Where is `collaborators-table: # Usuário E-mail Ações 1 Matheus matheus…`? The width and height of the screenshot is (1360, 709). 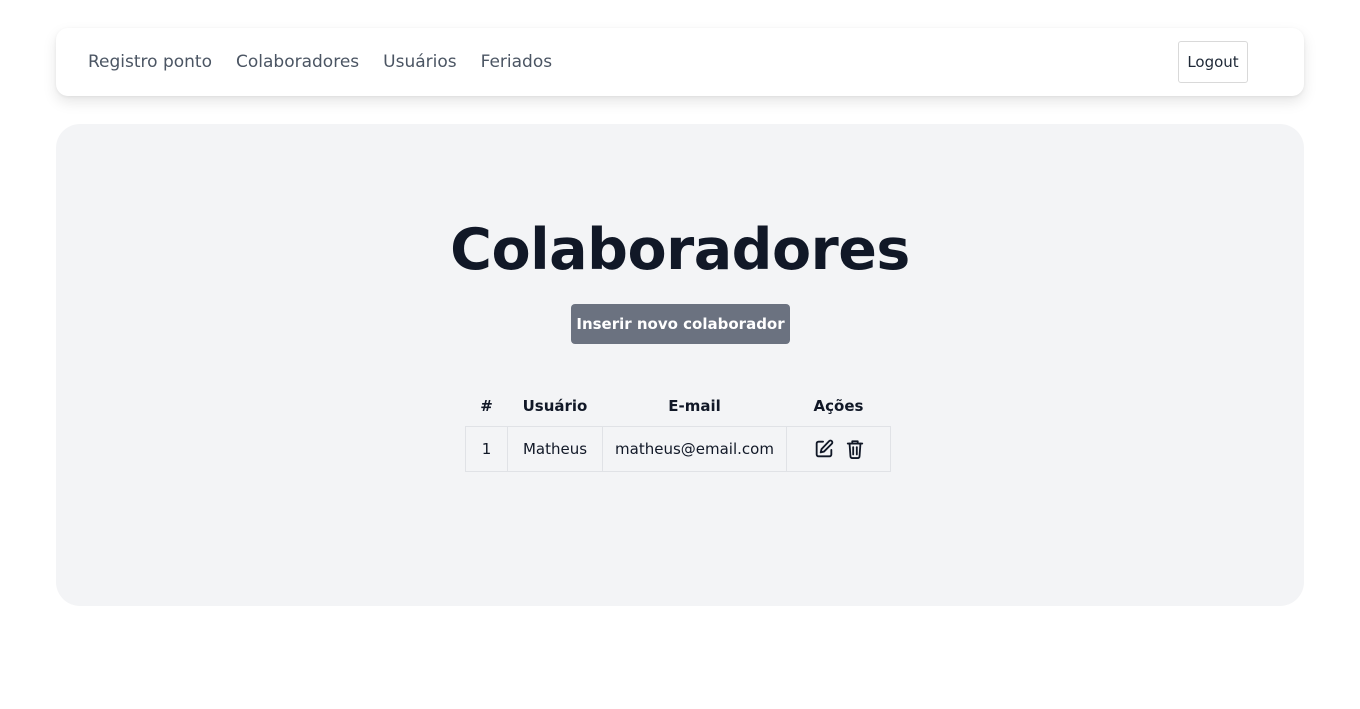 collaborators-table: # Usuário E-mail Ações 1 Matheus matheus… is located at coordinates (678, 429).